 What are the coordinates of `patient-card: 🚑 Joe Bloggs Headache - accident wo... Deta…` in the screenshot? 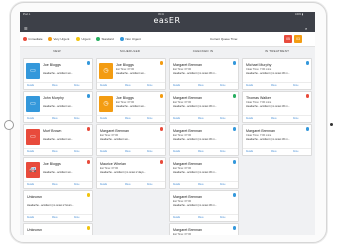 It's located at (58, 173).